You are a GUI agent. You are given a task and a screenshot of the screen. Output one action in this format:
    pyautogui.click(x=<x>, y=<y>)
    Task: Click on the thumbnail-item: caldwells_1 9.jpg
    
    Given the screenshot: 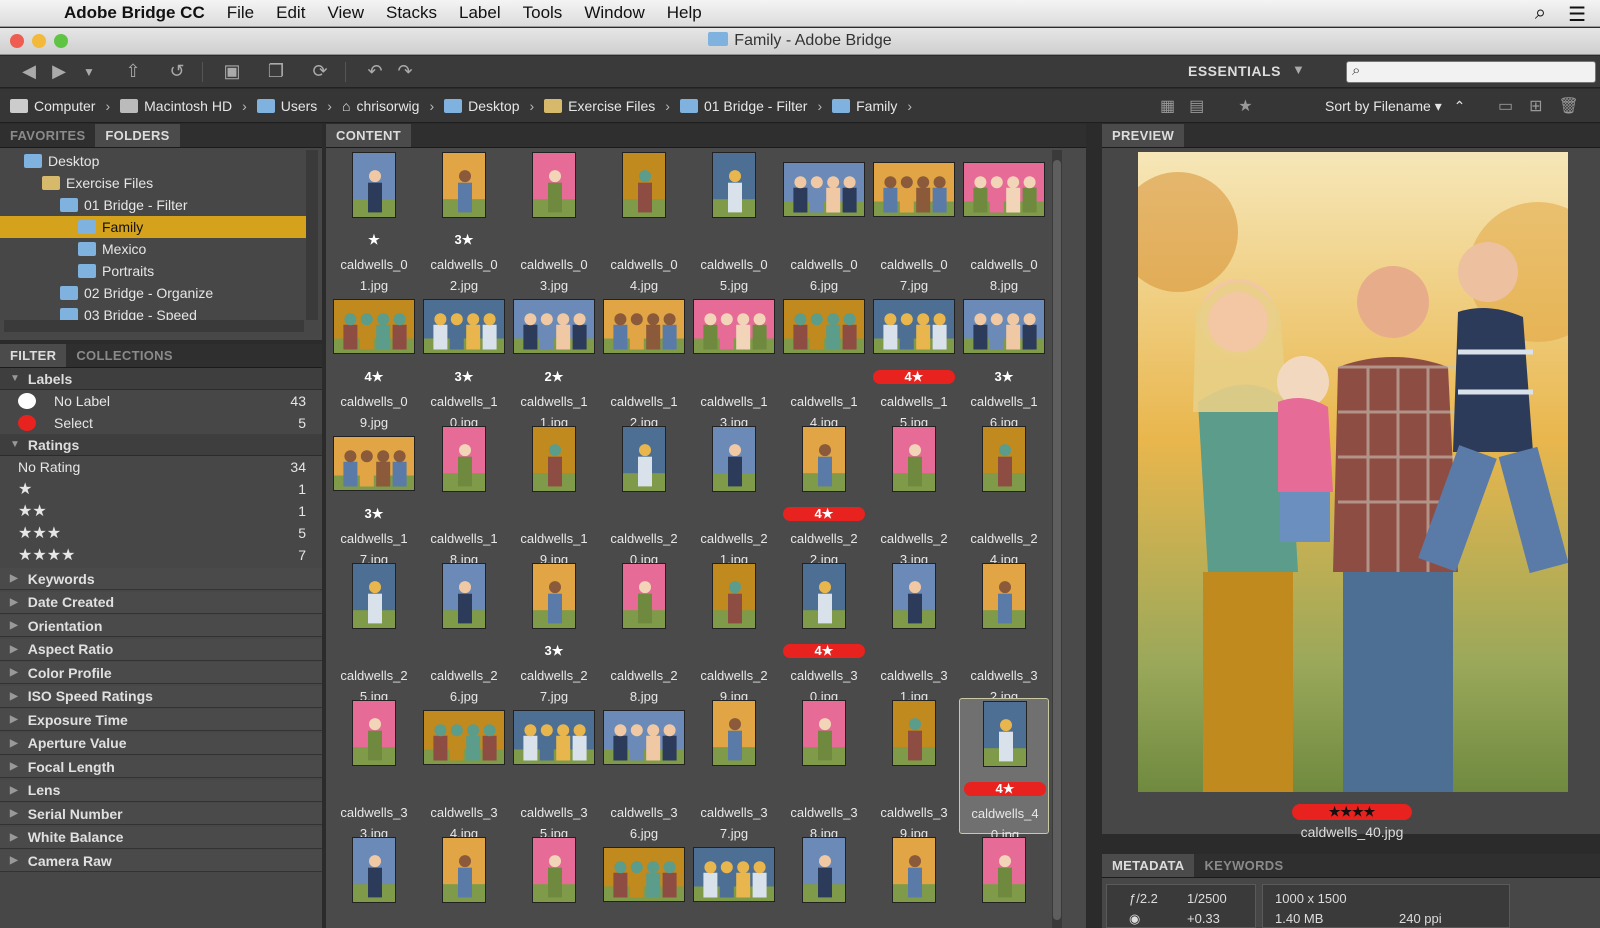 What is the action you would take?
    pyautogui.click(x=554, y=495)
    